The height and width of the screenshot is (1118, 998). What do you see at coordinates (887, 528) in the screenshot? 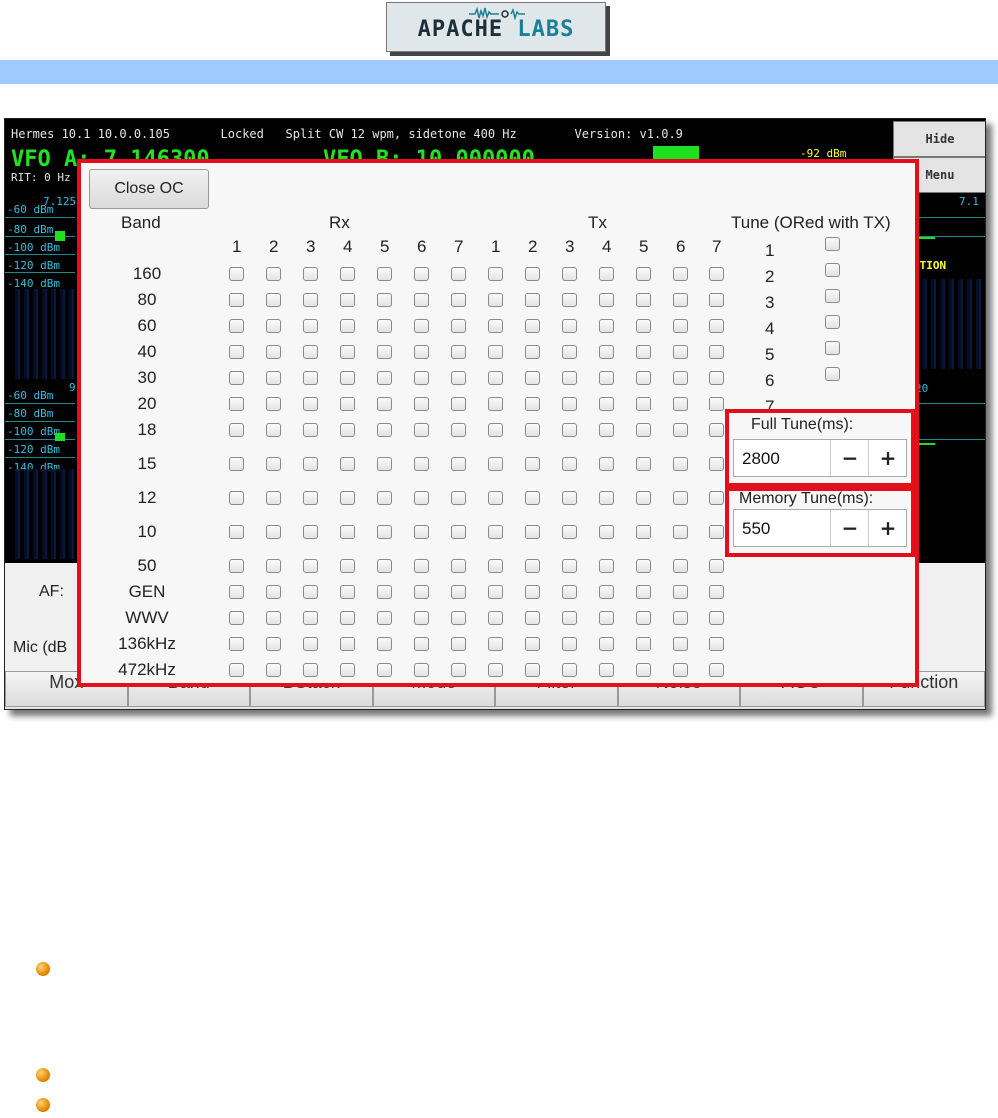
I see `memory-tune-increment-button: +` at bounding box center [887, 528].